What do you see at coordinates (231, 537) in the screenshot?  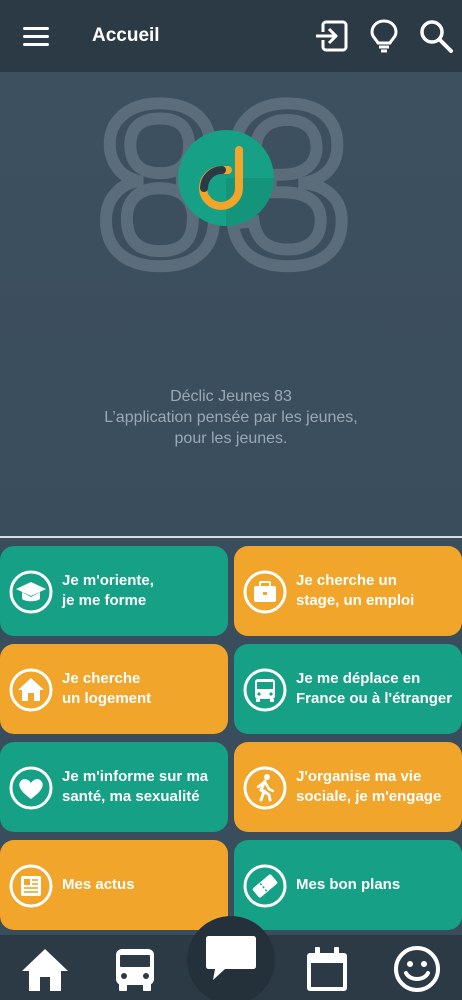 I see `divider` at bounding box center [231, 537].